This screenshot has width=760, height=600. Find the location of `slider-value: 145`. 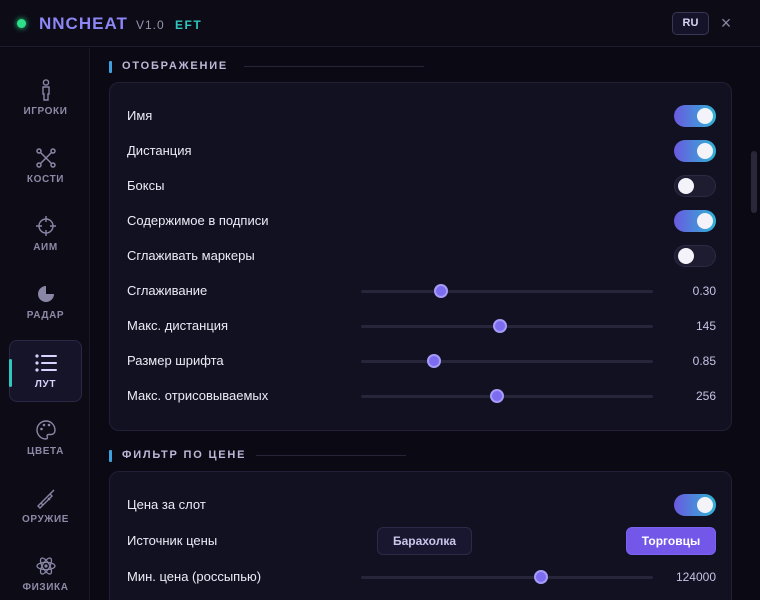

slider-value: 145 is located at coordinates (705, 326).